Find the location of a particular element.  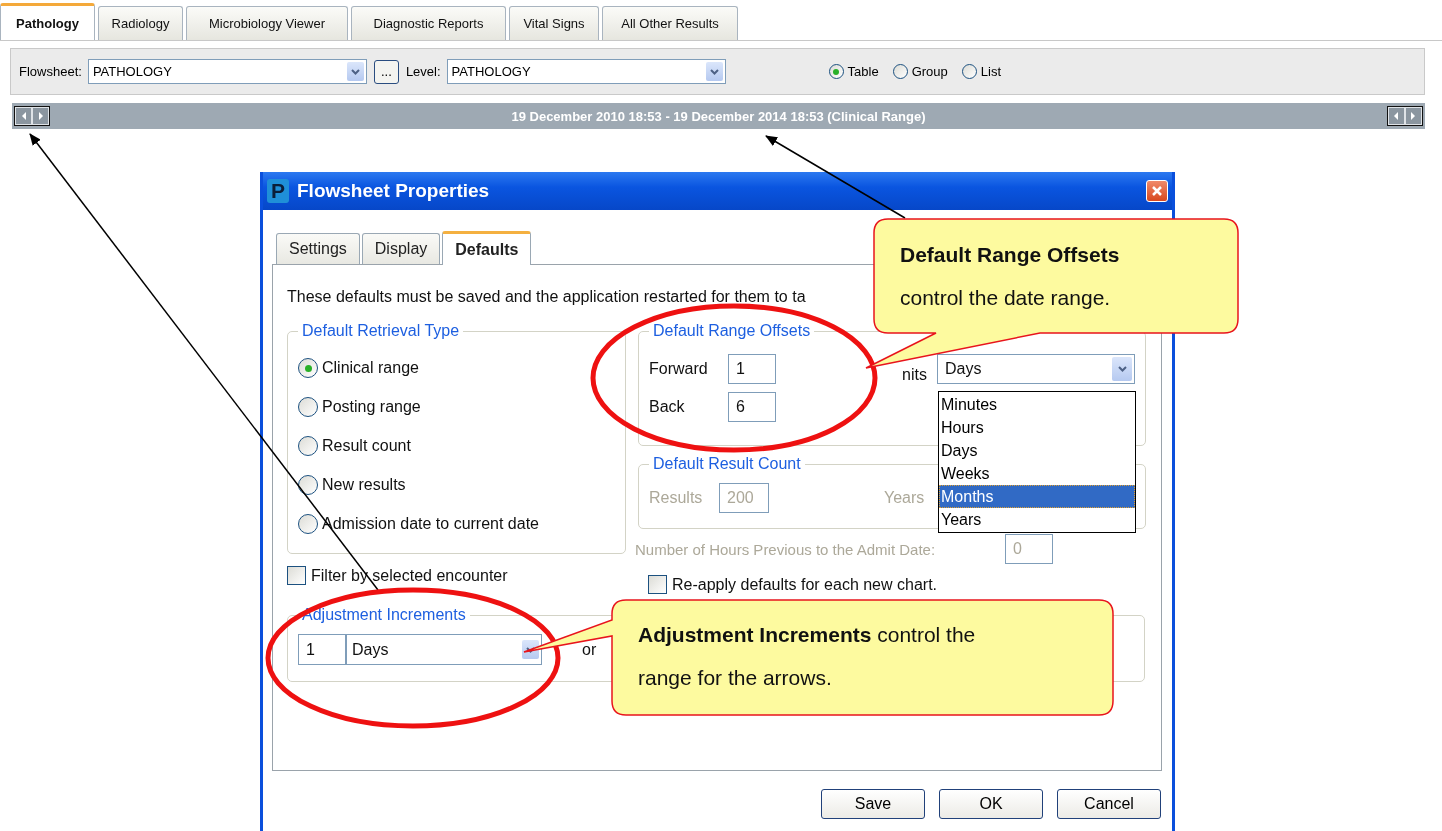

radio-label: Group is located at coordinates (929, 71).